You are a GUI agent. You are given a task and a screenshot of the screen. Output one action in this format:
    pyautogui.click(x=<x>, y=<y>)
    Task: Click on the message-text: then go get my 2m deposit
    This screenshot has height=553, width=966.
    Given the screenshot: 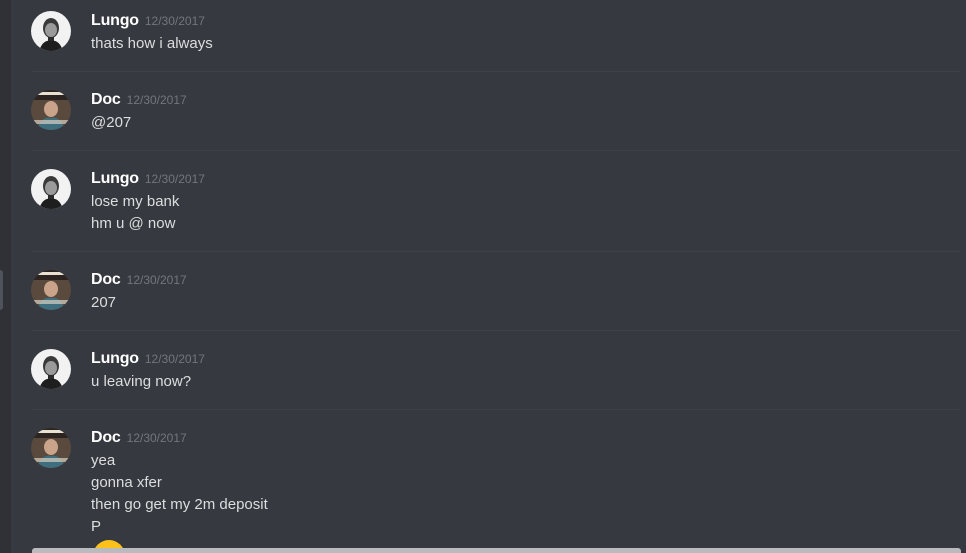 What is the action you would take?
    pyautogui.click(x=179, y=504)
    